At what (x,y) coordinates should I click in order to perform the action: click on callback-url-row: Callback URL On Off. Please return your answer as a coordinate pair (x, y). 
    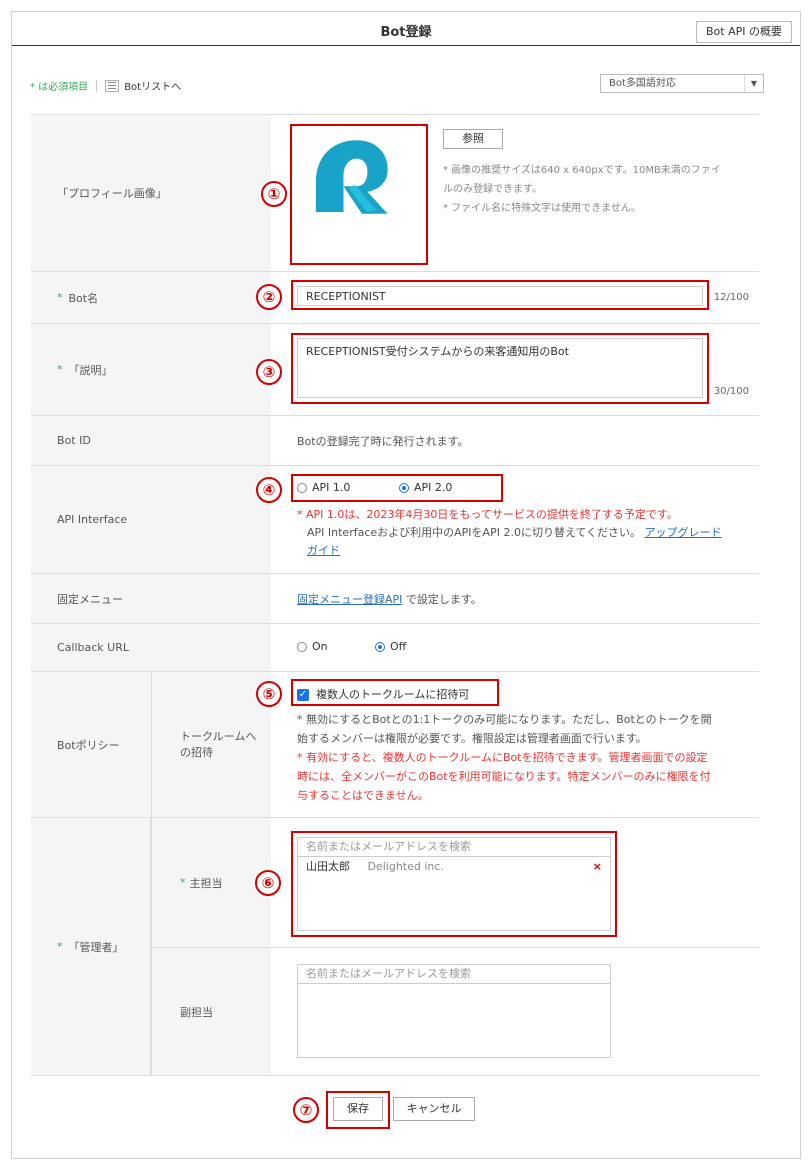
    Looking at the image, I should click on (395, 648).